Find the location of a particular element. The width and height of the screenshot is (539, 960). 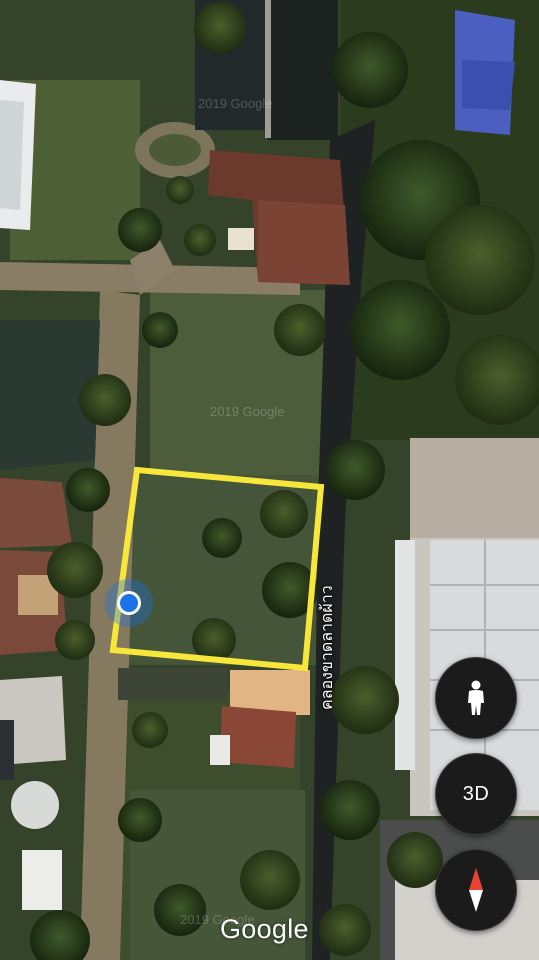

compass-icon is located at coordinates (476, 890).